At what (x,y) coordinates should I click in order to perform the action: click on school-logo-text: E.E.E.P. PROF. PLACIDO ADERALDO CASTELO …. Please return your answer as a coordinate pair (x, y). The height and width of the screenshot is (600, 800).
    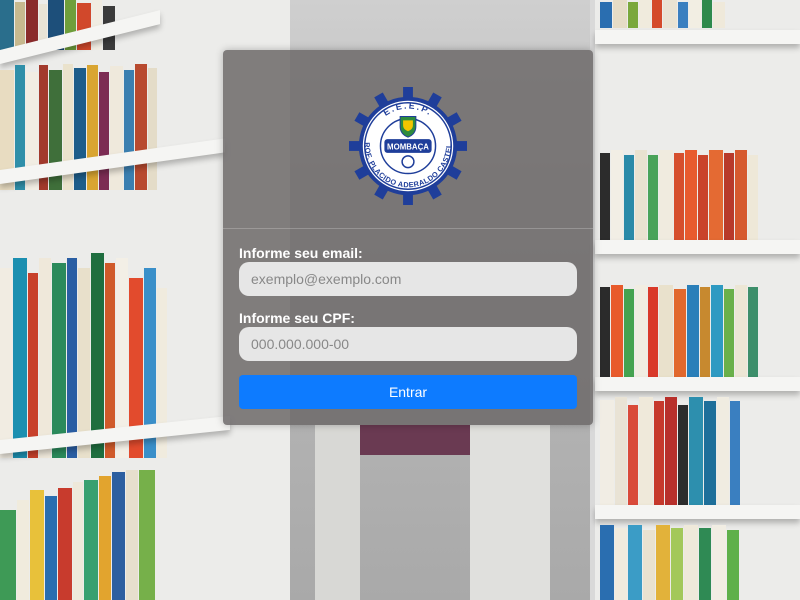
    Looking at the image, I should click on (401, 138).